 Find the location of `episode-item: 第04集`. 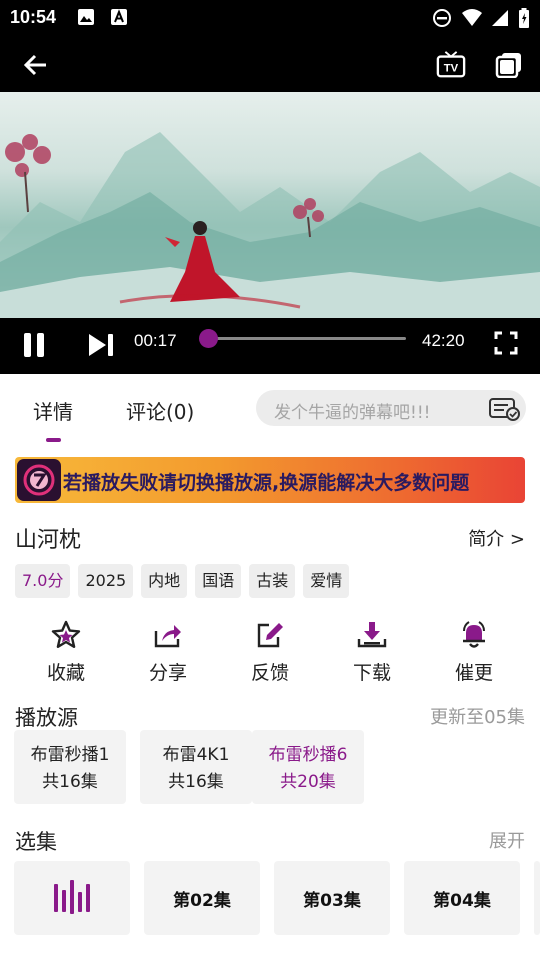

episode-item: 第04集 is located at coordinates (462, 898).